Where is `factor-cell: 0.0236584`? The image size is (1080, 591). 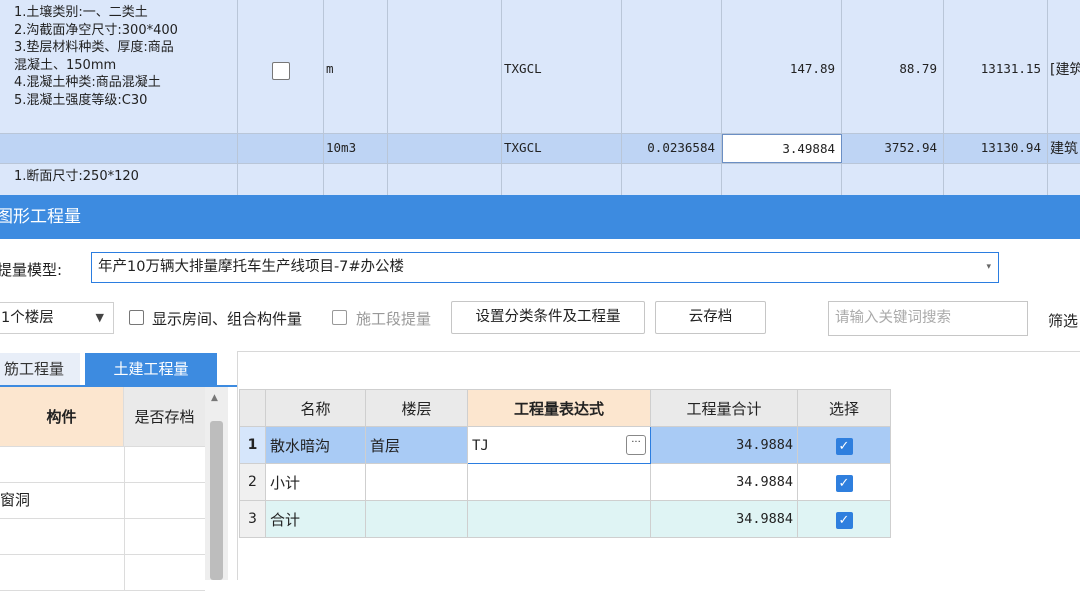 factor-cell: 0.0236584 is located at coordinates (672, 148).